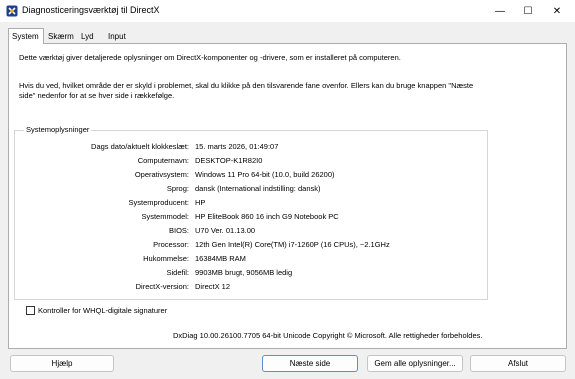 The height and width of the screenshot is (379, 575). Describe the element at coordinates (165, 216) in the screenshot. I see `model-label: Systemmodel:` at that location.